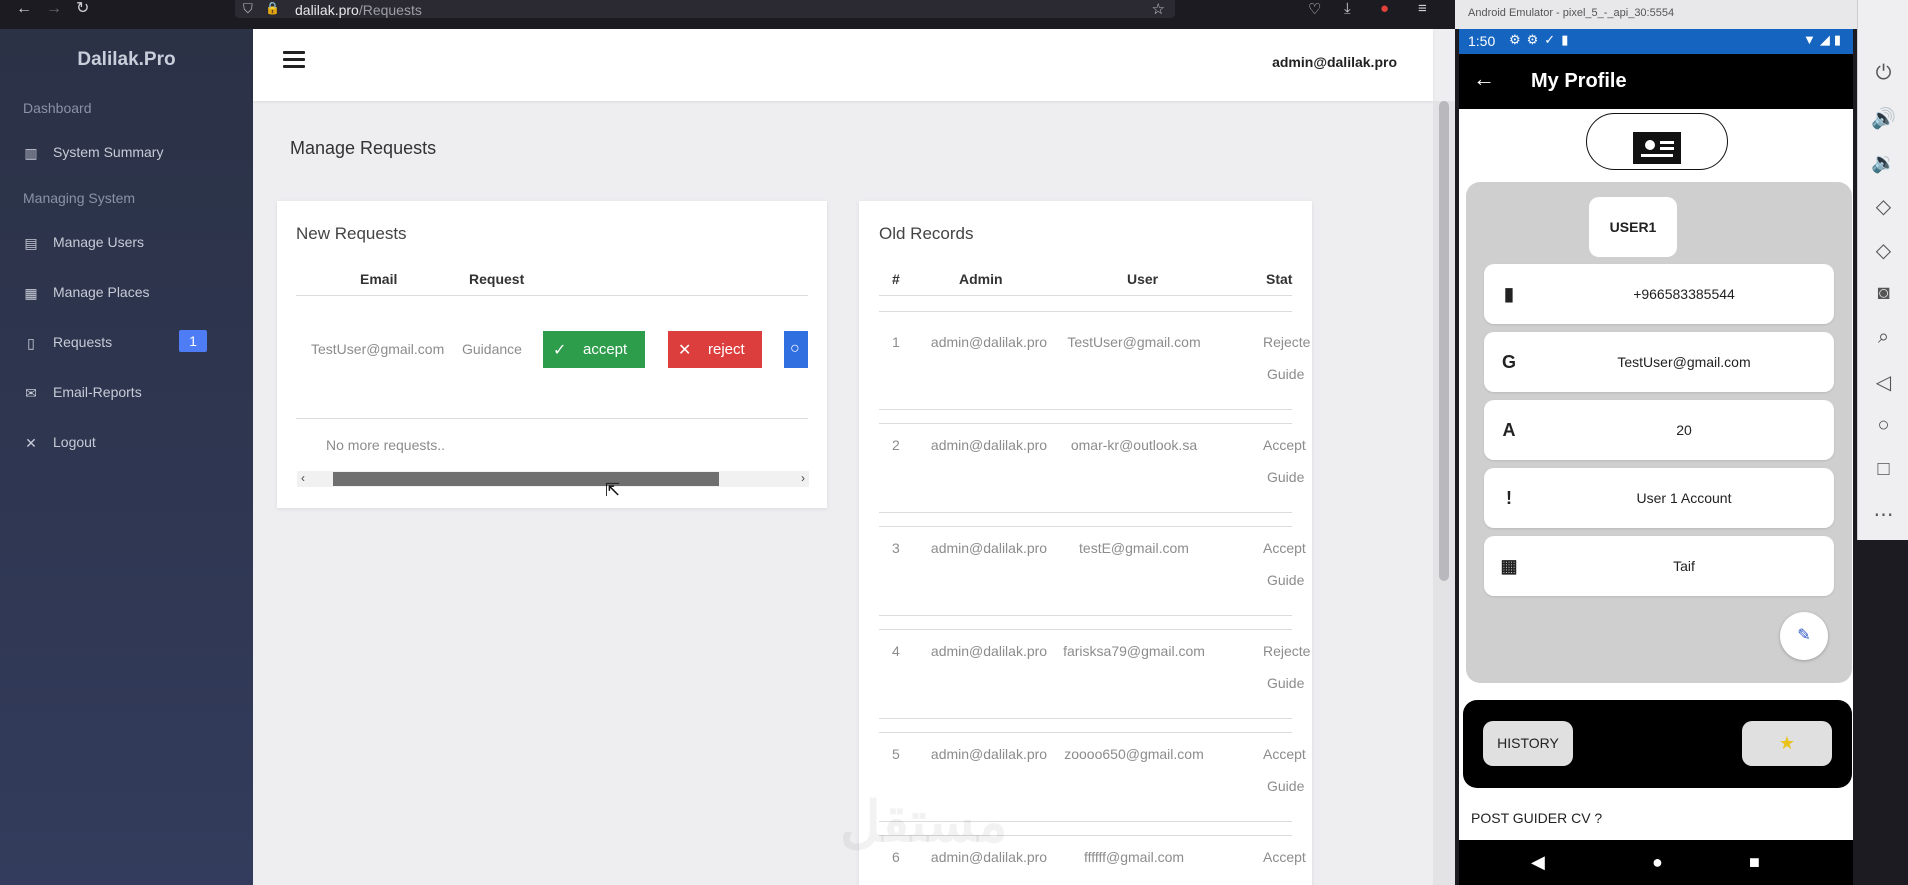  I want to click on desktop-background, so click(1882, 712).